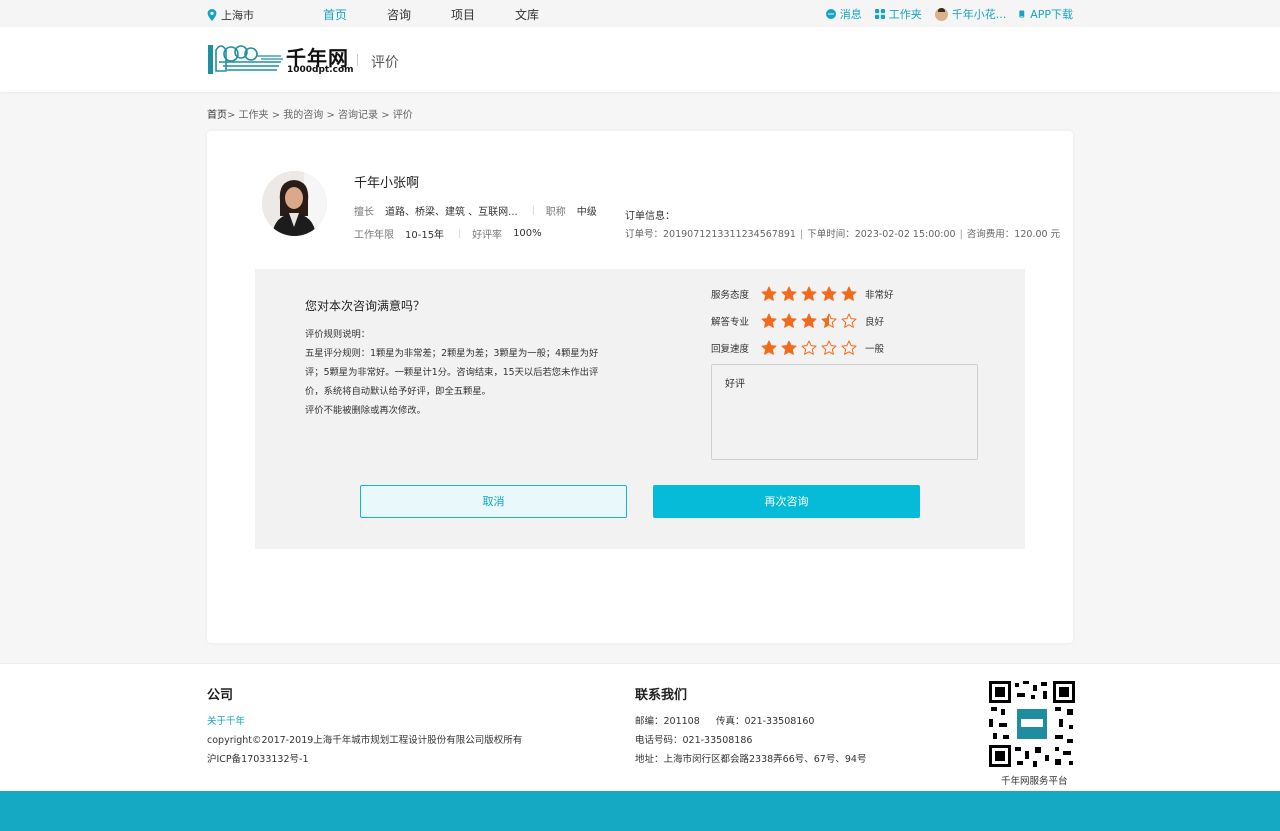 The width and height of the screenshot is (1280, 831). Describe the element at coordinates (374, 235) in the screenshot. I see `years-label: 工作年限` at that location.